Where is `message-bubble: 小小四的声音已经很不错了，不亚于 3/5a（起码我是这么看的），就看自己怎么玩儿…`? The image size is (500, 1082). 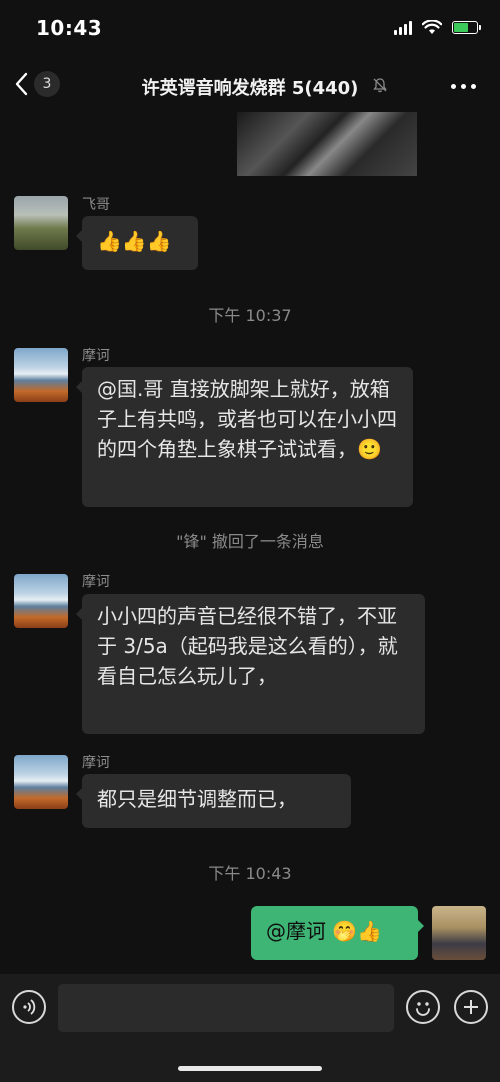
message-bubble: 小小四的声音已经很不错了，不亚于 3/5a（起码我是这么看的），就看自己怎么玩儿… is located at coordinates (250, 664).